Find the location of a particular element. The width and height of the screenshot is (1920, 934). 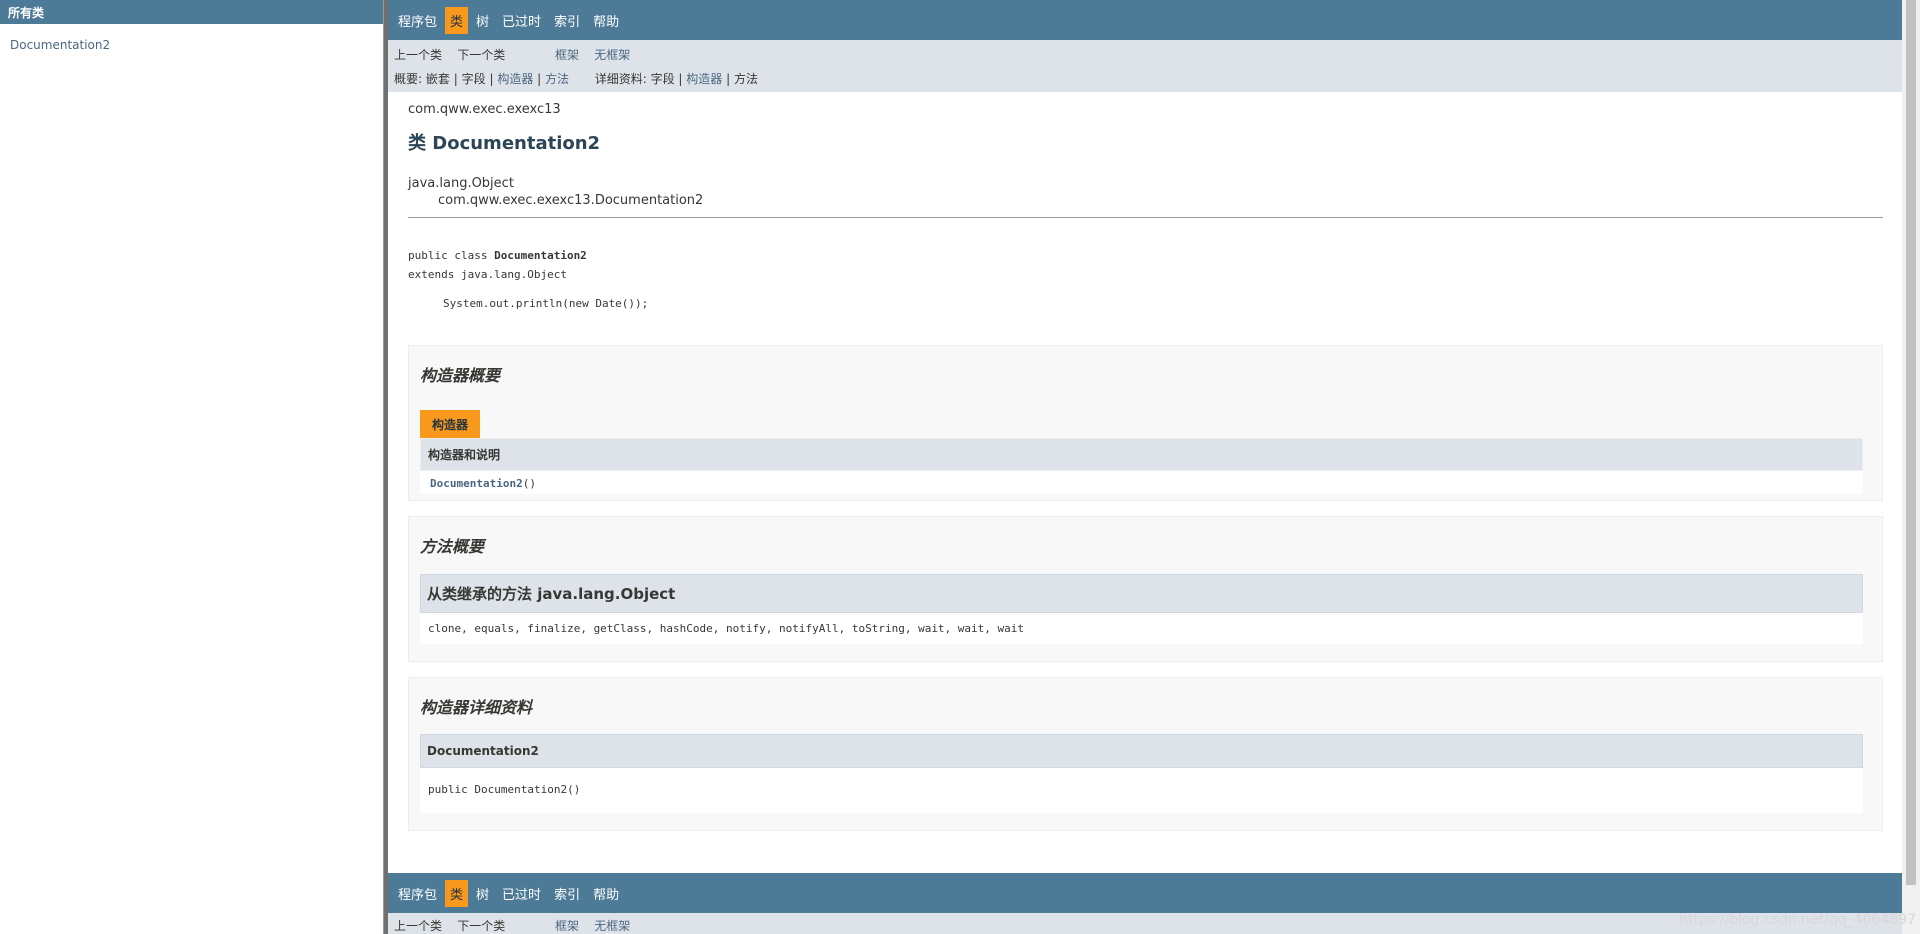

vertical-scrollbar is located at coordinates (1911, 467).